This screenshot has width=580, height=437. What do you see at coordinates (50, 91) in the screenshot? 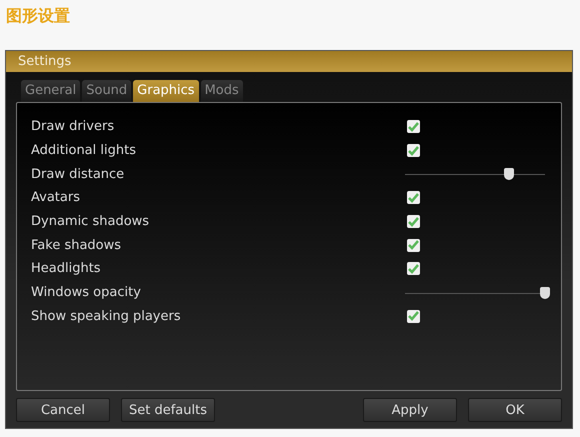
I see `tab: General` at bounding box center [50, 91].